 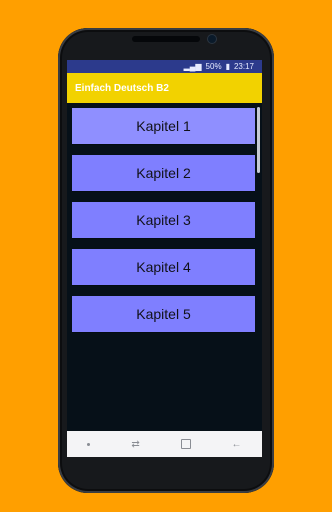 I want to click on chapter-3-button: Kapitel 3, so click(x=163, y=220).